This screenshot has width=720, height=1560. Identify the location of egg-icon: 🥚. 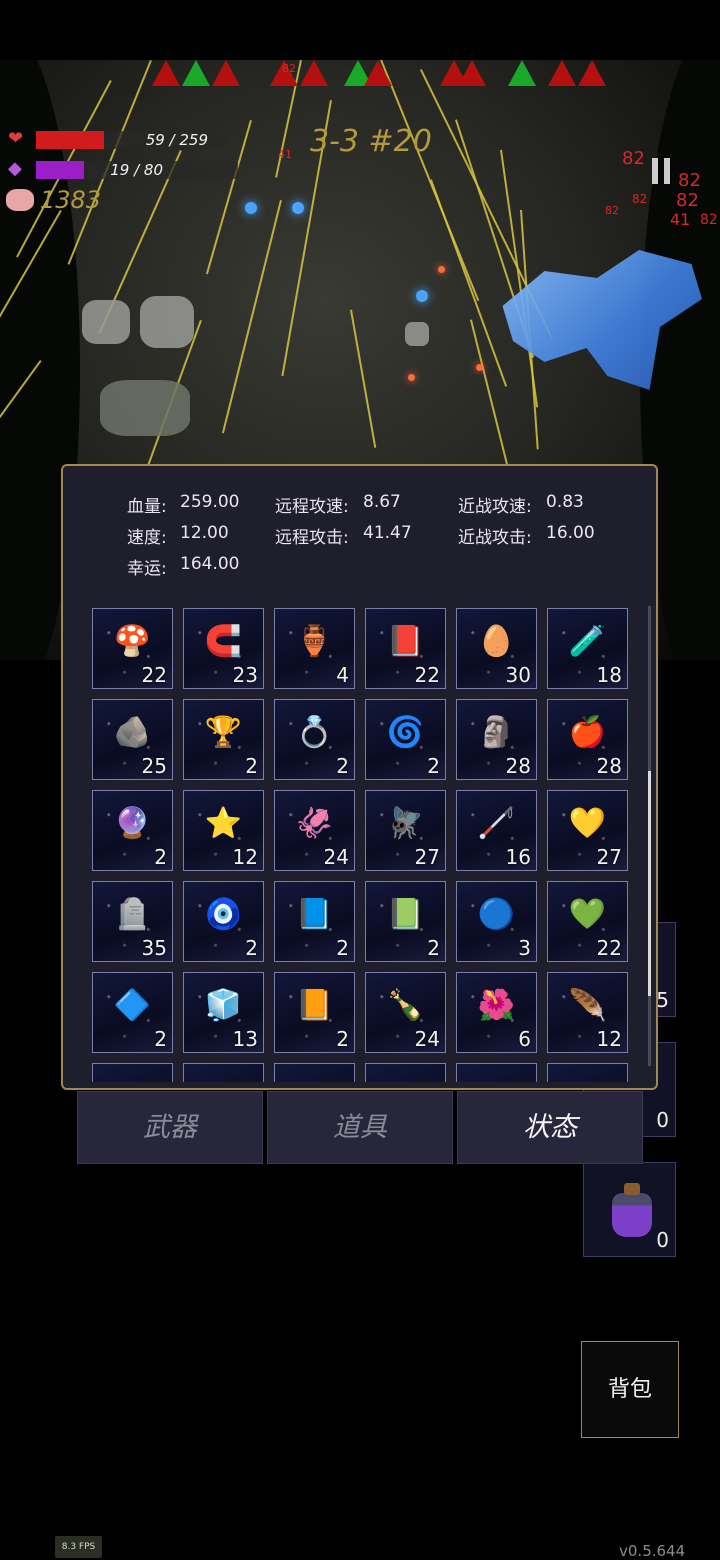
(496, 642).